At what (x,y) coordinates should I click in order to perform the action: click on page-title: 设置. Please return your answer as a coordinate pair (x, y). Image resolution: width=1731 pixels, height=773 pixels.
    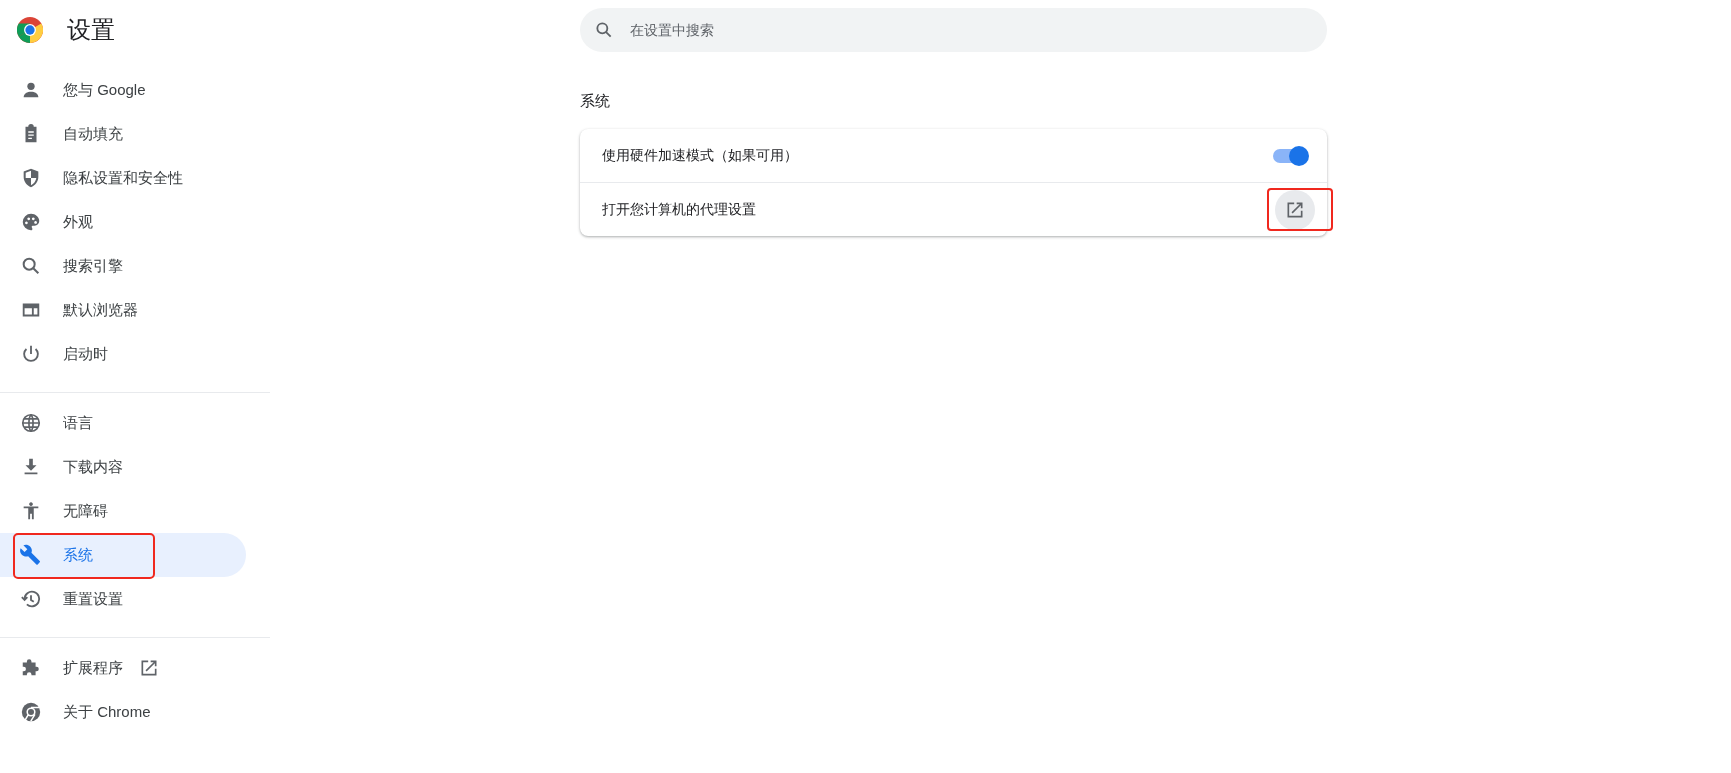
    Looking at the image, I should click on (91, 30).